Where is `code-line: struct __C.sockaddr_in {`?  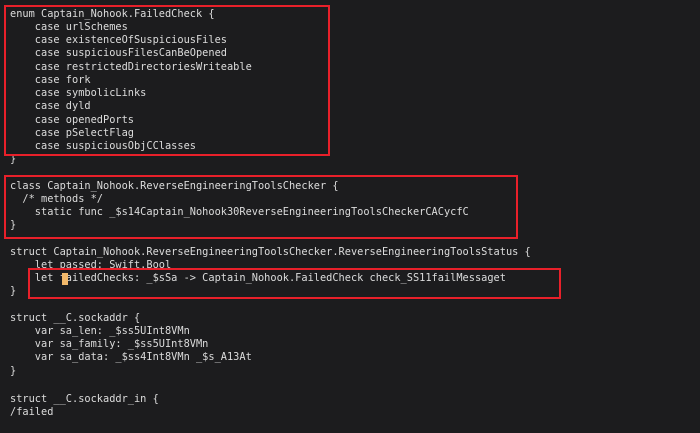 code-line: struct __C.sockaddr_in { is located at coordinates (84, 399).